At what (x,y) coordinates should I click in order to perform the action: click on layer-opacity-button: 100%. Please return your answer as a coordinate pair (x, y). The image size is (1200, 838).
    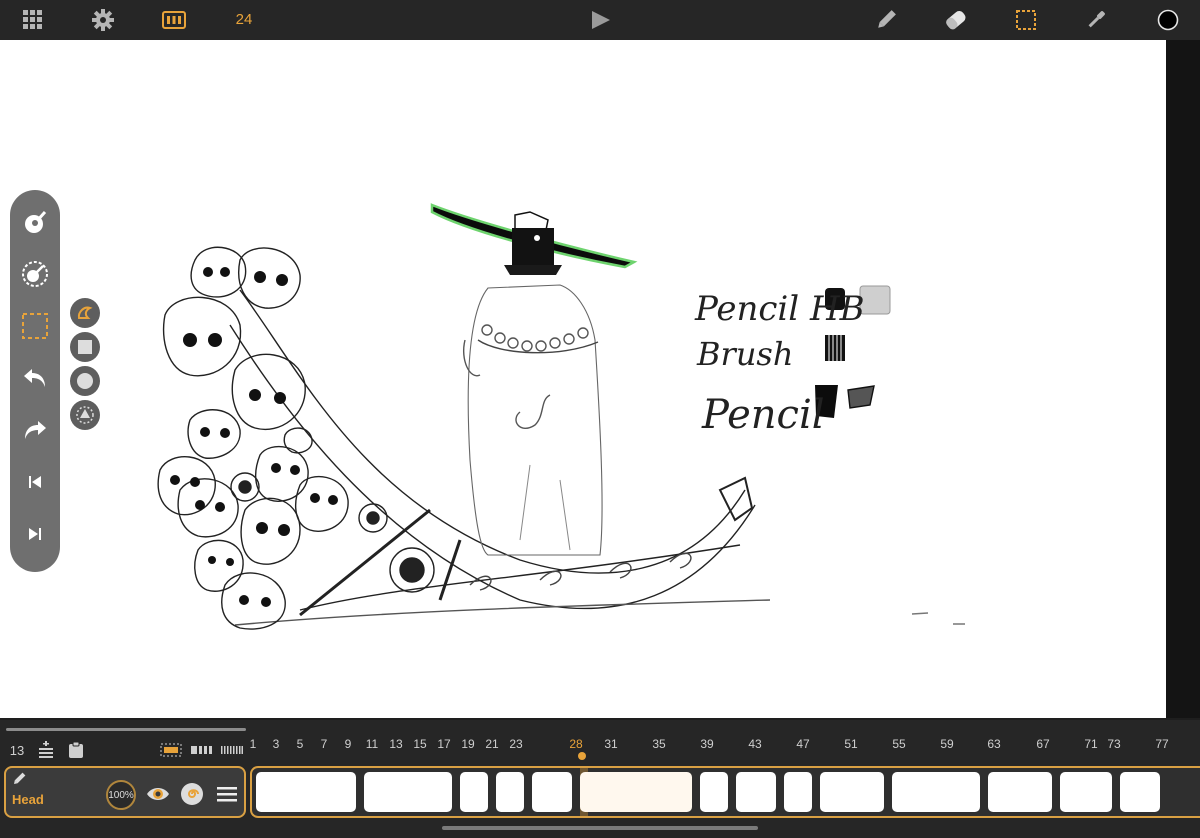
    Looking at the image, I should click on (121, 795).